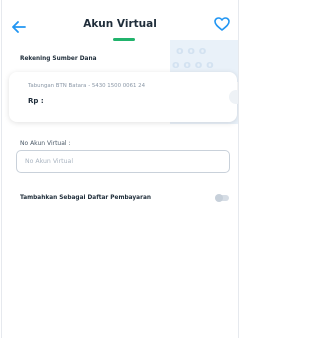 This screenshot has width=320, height=338. I want to click on svg-text: o o o, so click(191, 50).